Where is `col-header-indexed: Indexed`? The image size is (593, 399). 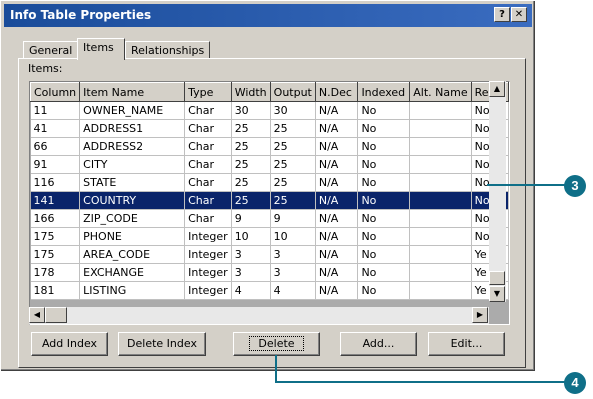
col-header-indexed: Indexed is located at coordinates (384, 92).